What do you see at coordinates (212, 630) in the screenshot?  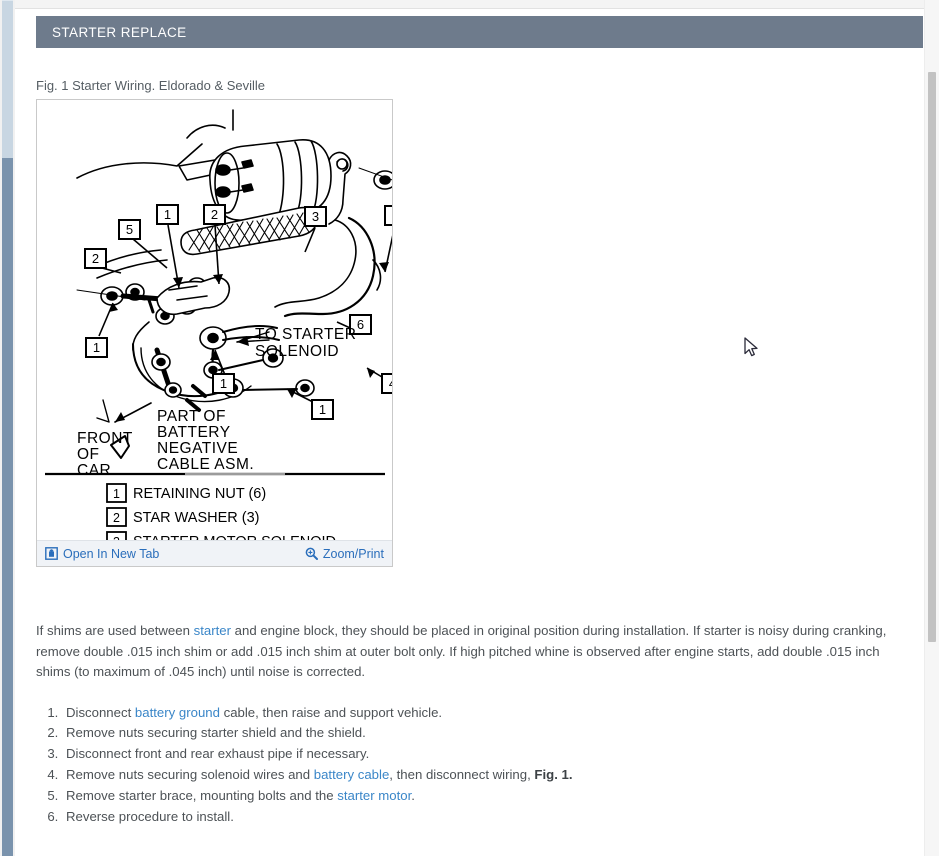 I see `starter-link: starter` at bounding box center [212, 630].